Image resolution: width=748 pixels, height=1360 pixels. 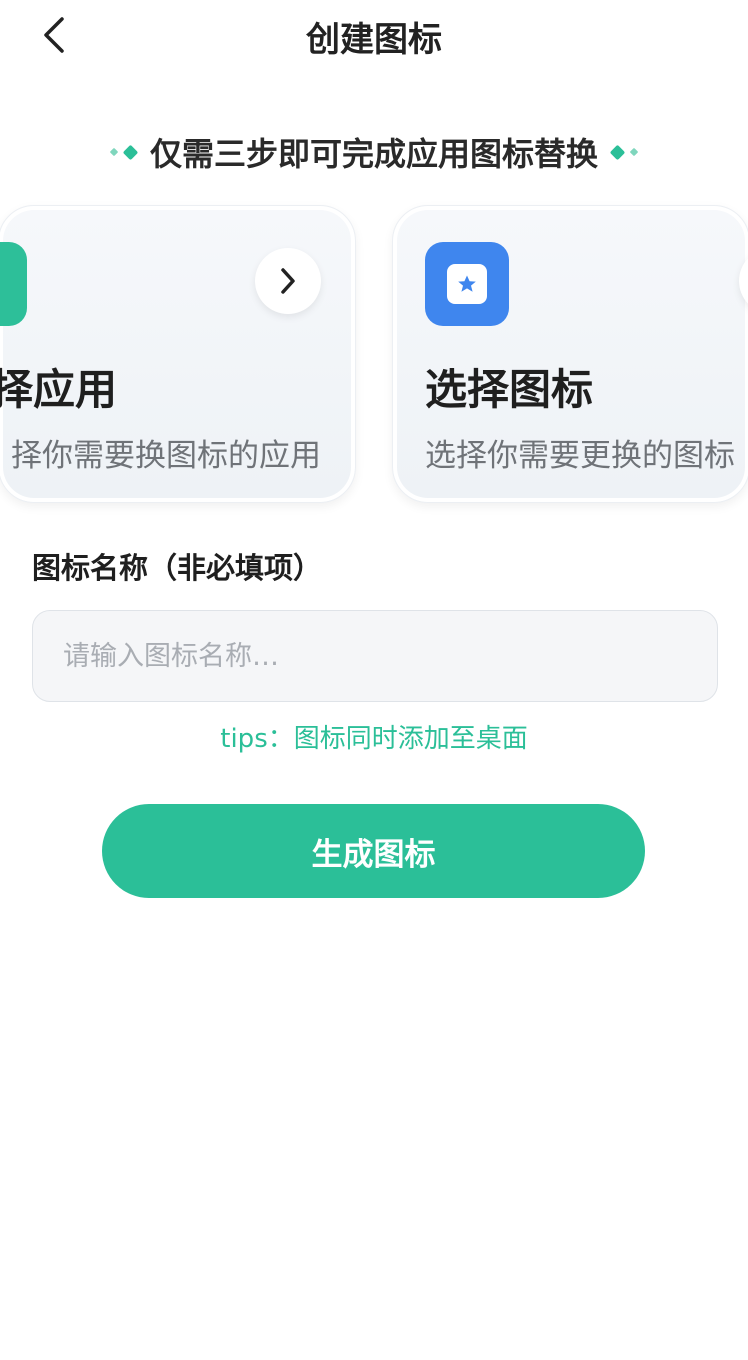 I want to click on card-title: 选择图标, so click(x=509, y=389).